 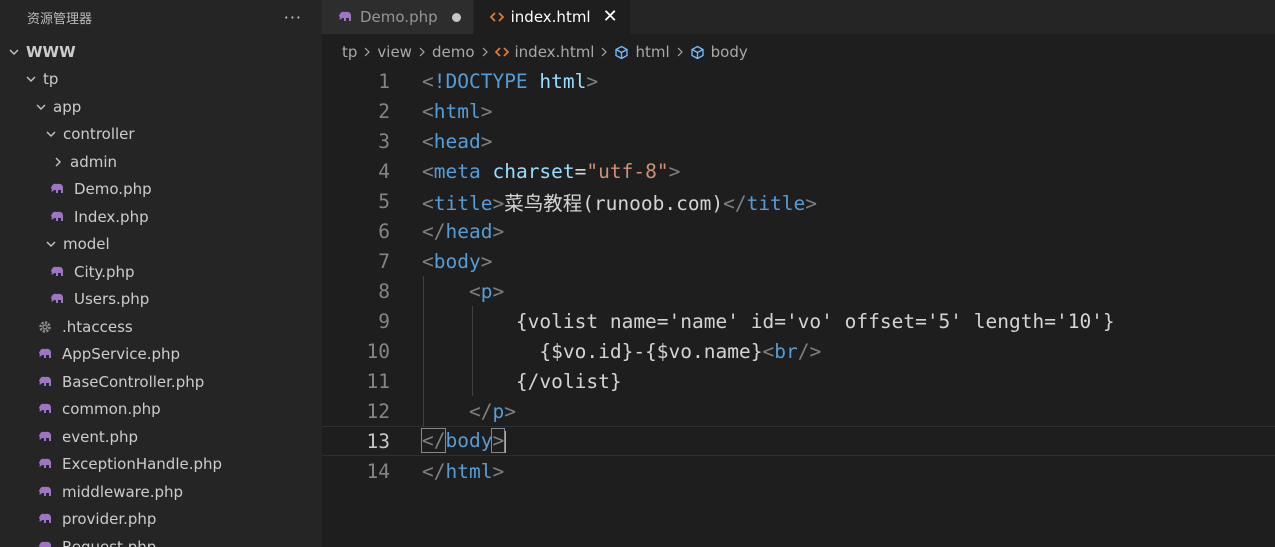 I want to click on code-text: </body>, so click(x=463, y=441).